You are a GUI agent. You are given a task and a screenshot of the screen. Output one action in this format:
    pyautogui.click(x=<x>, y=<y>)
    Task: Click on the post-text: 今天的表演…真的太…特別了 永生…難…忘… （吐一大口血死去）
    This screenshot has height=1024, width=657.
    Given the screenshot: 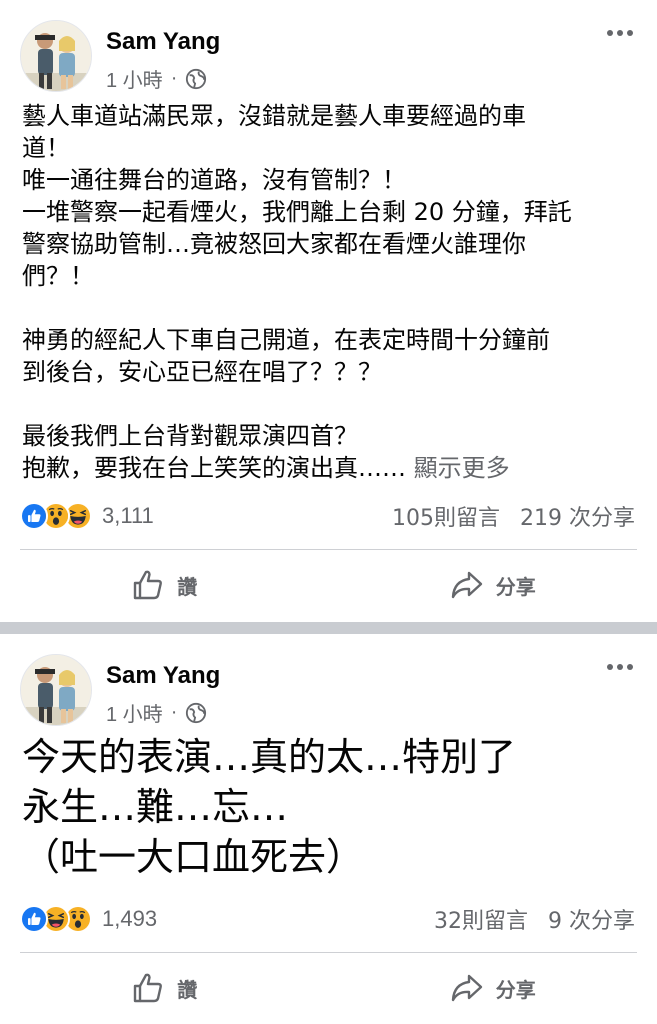 What is the action you would take?
    pyautogui.click(x=269, y=807)
    